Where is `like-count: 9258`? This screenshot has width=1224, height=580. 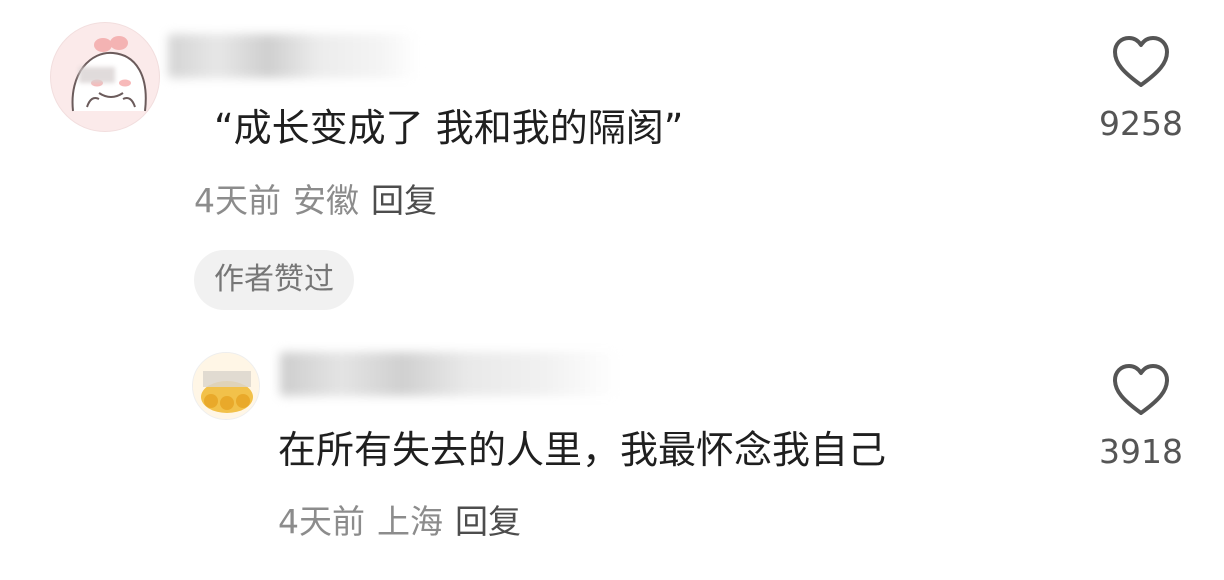 like-count: 9258 is located at coordinates (1141, 123).